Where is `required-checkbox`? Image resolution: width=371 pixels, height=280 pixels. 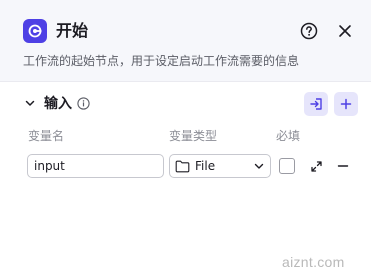
required-checkbox is located at coordinates (287, 166).